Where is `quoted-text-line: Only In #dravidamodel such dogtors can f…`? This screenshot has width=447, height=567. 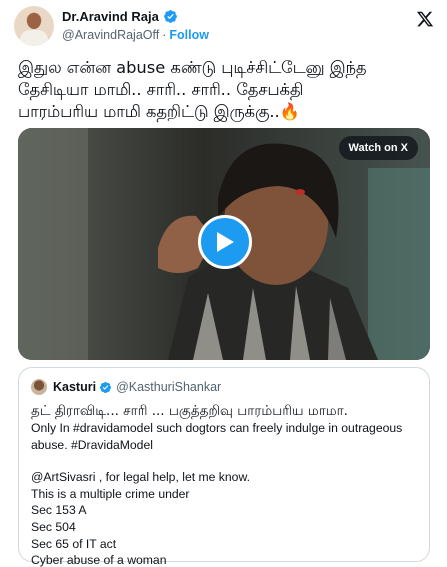
quoted-text-line: Only In #dravidamodel such dogtors can f… is located at coordinates (217, 428).